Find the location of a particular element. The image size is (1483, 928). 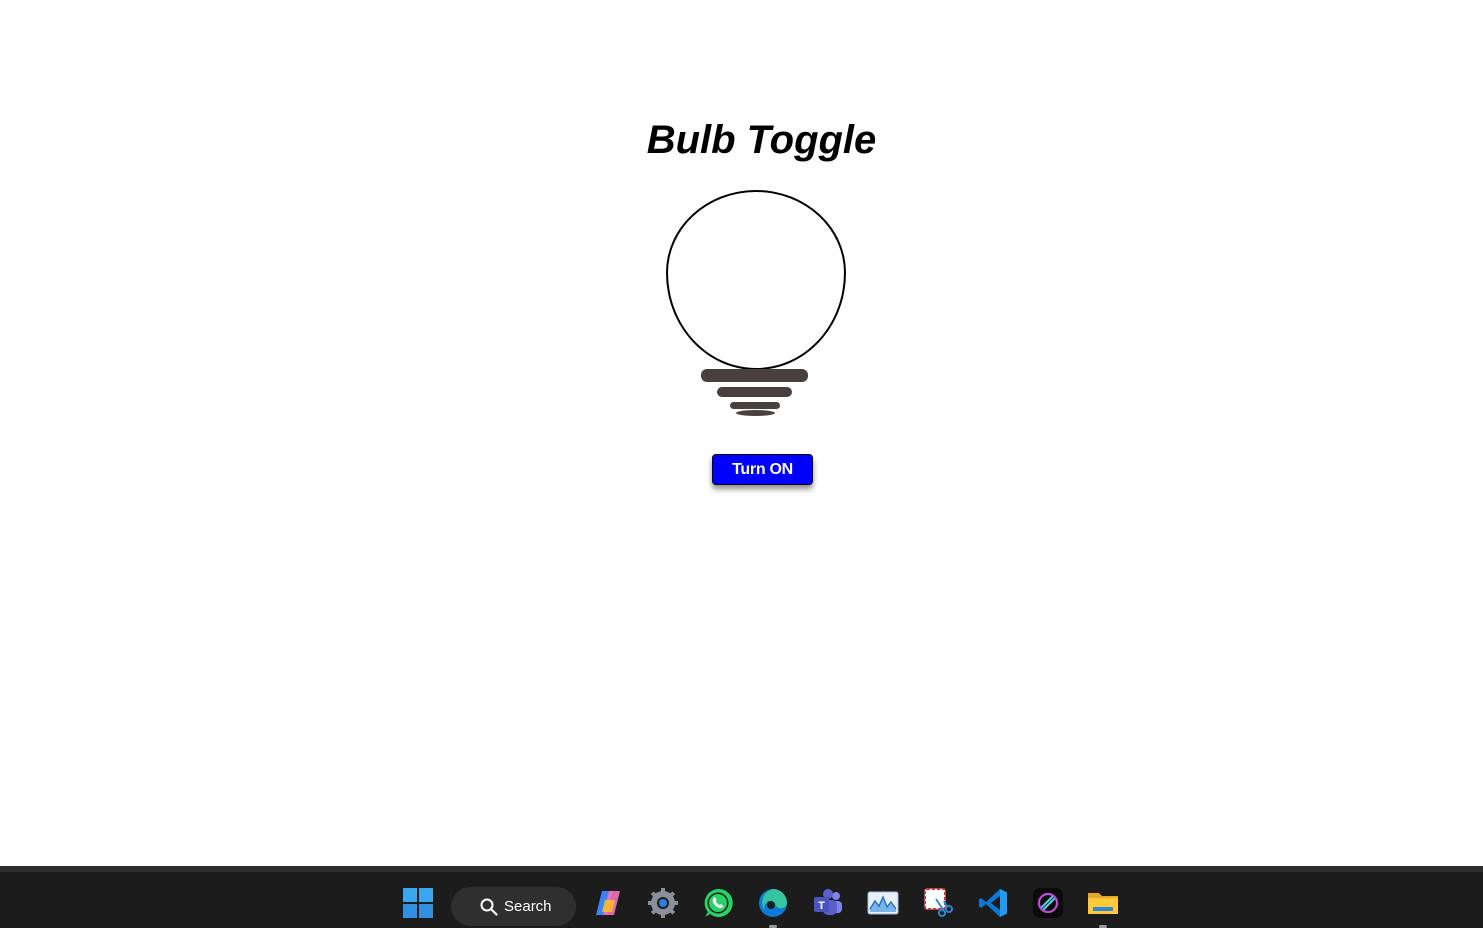

settings-icon is located at coordinates (663, 903).